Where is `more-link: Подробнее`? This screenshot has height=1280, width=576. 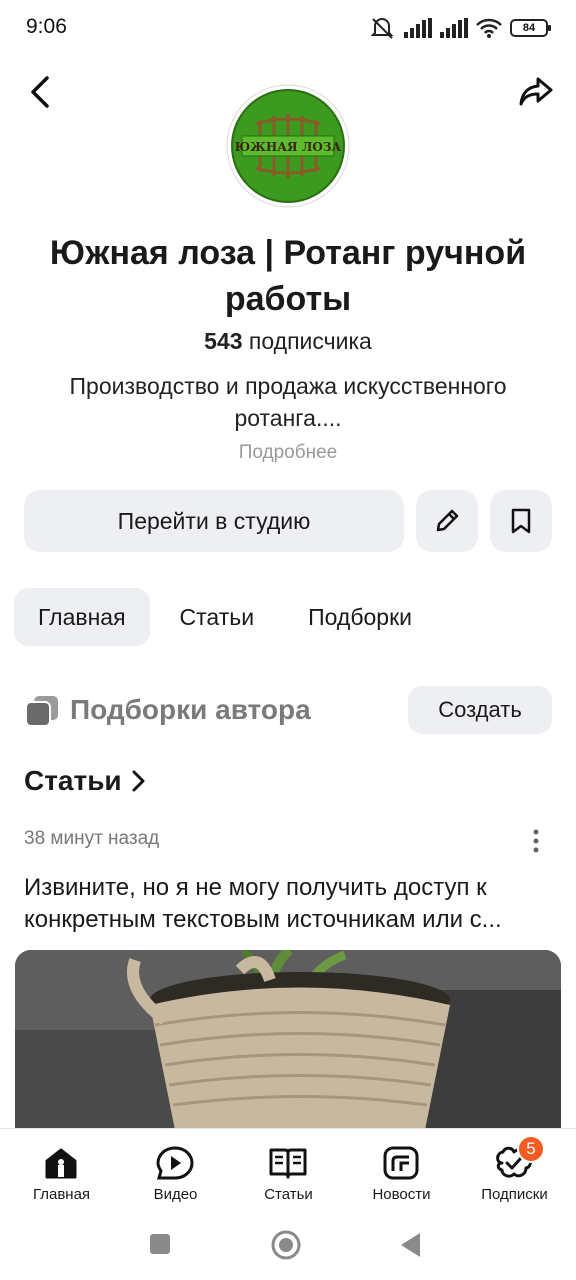 more-link: Подробнее is located at coordinates (288, 453).